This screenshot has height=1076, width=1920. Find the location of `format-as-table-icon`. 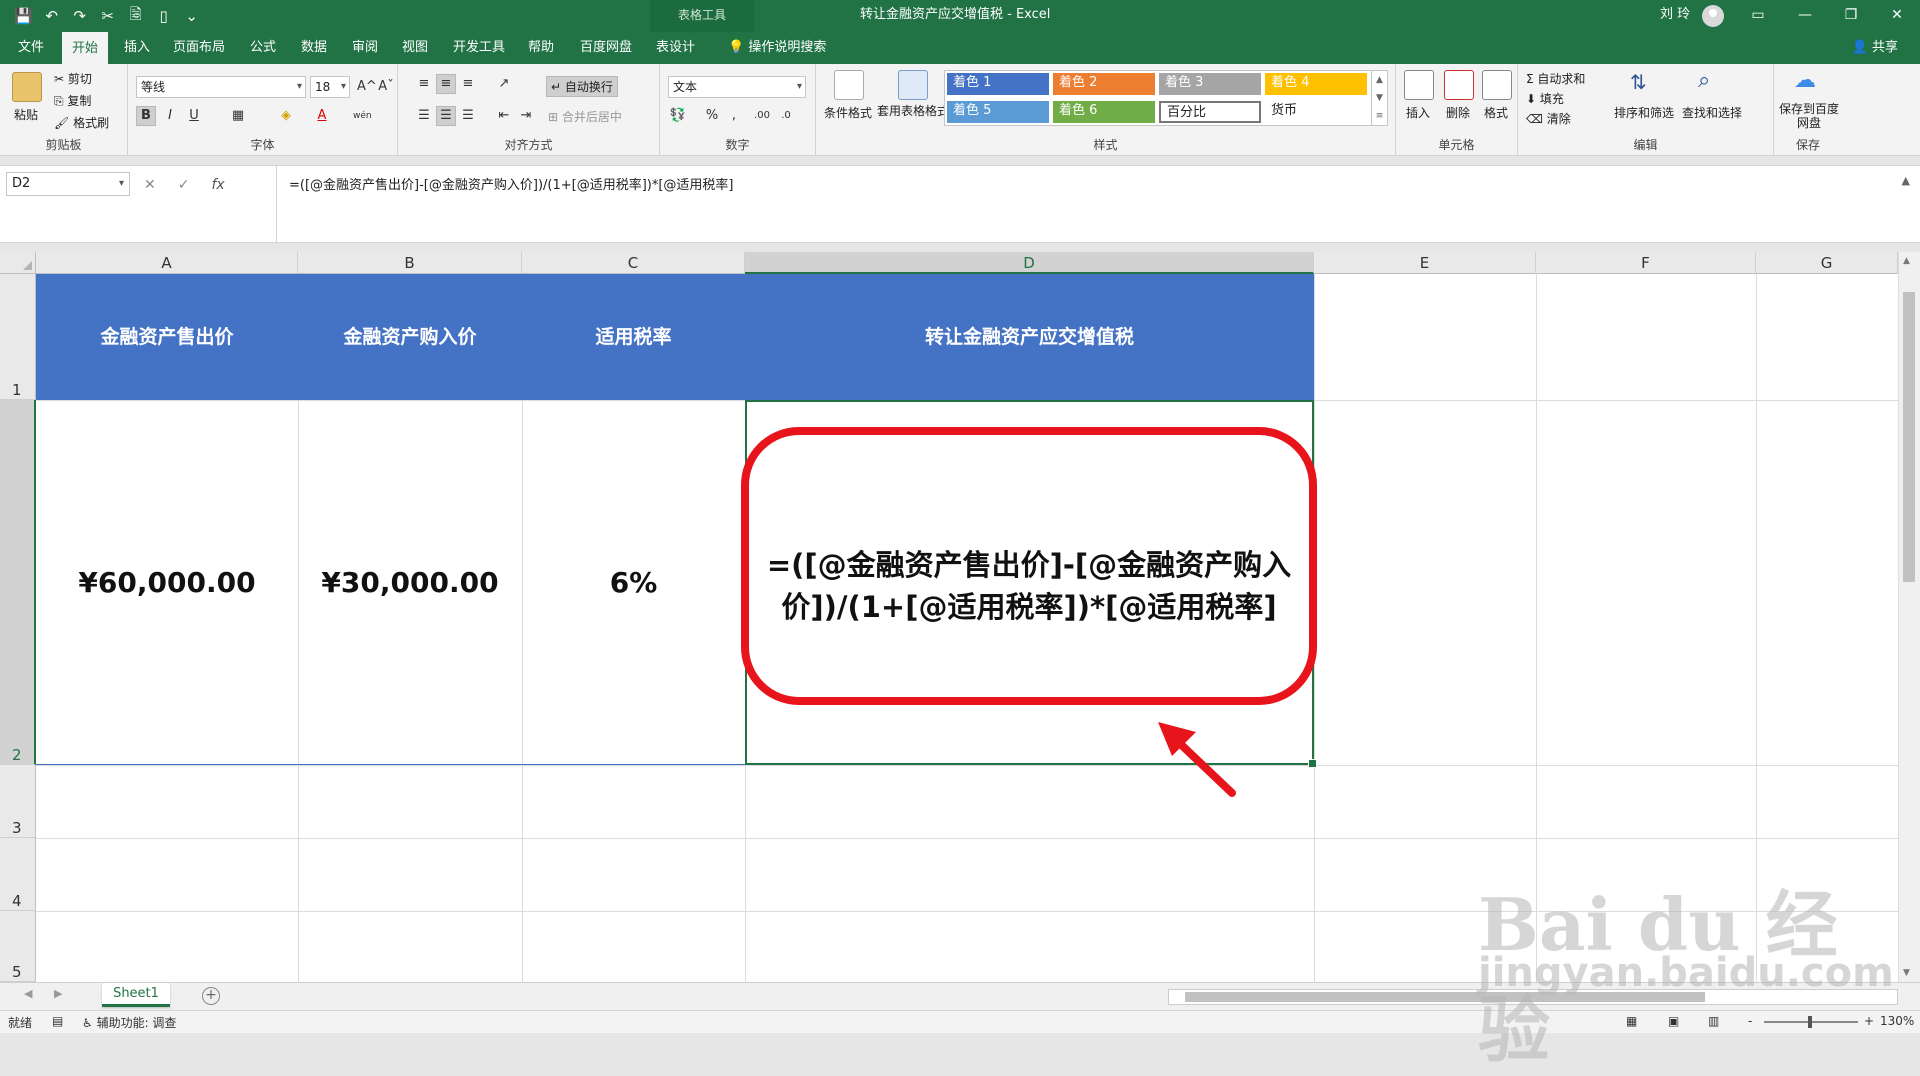

format-as-table-icon is located at coordinates (913, 85).